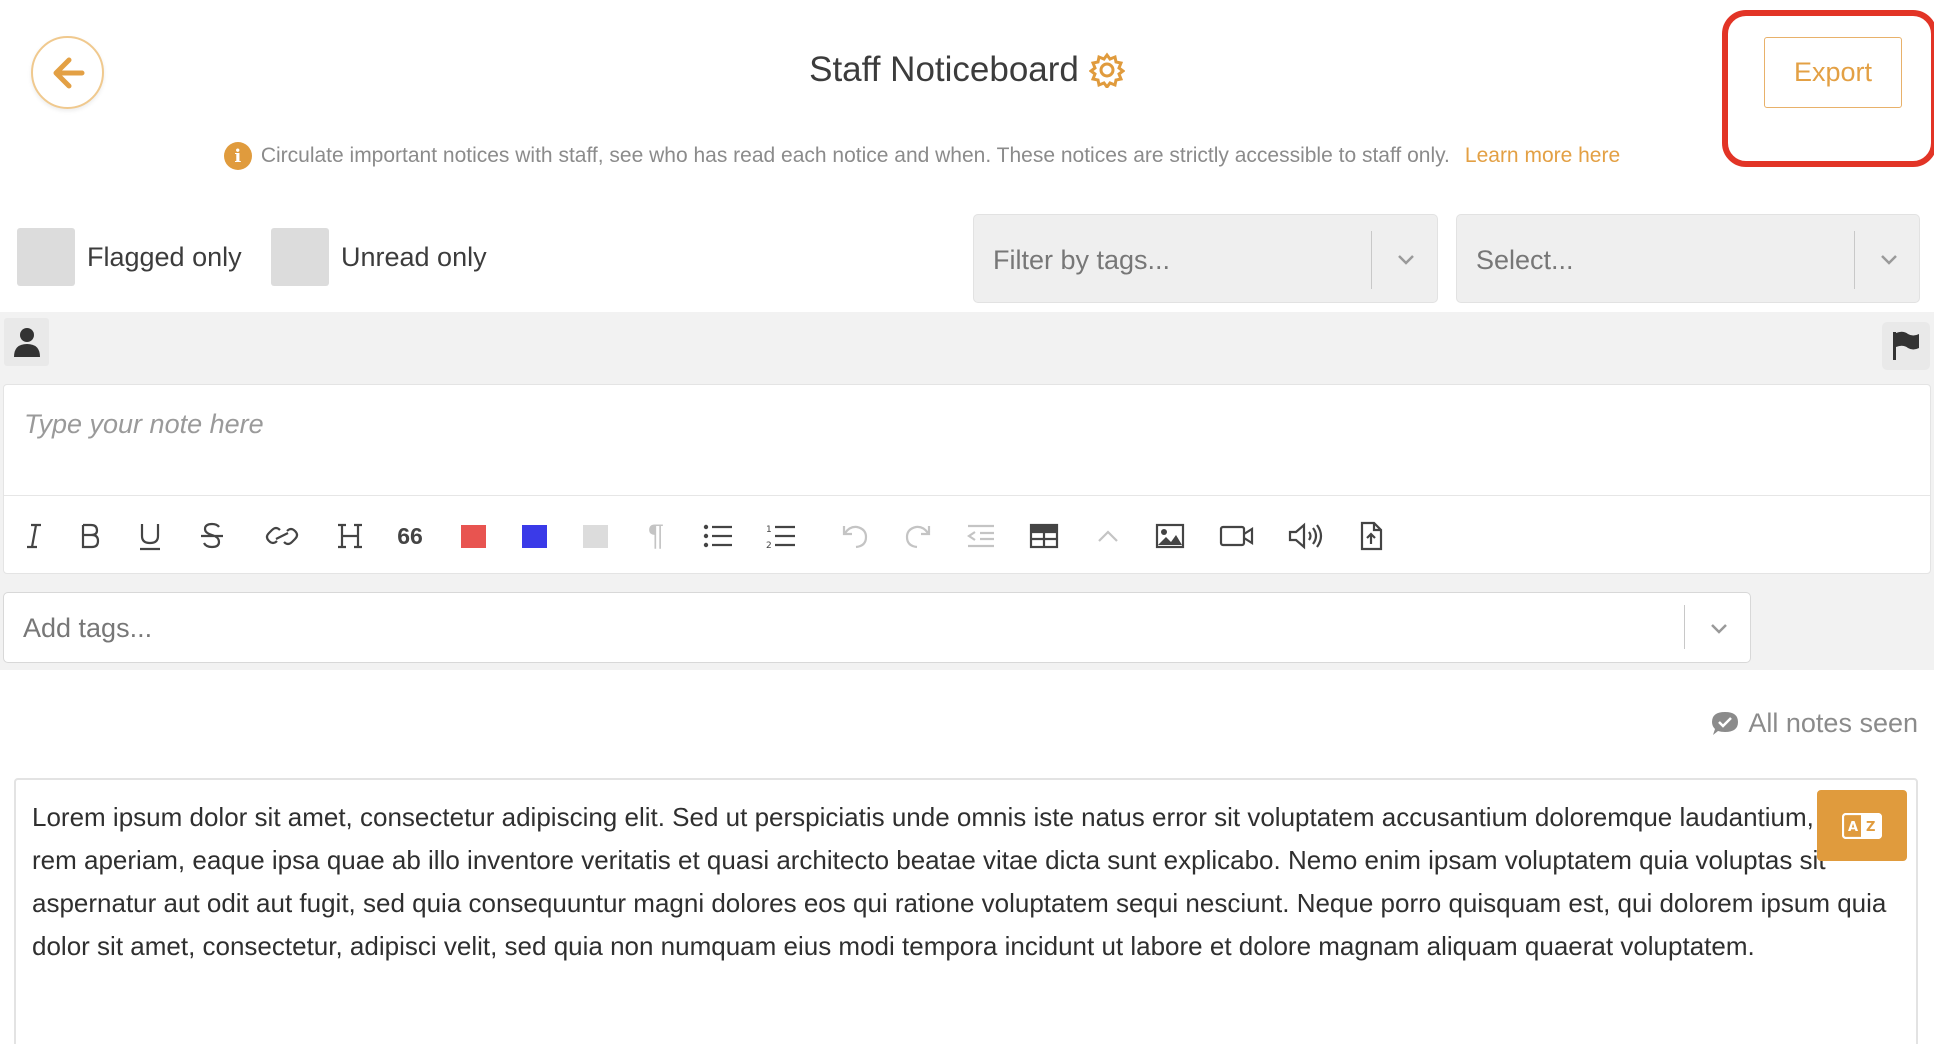 The height and width of the screenshot is (1044, 1934). Describe the element at coordinates (164, 257) in the screenshot. I see `flagged-label: Flagged only` at that location.